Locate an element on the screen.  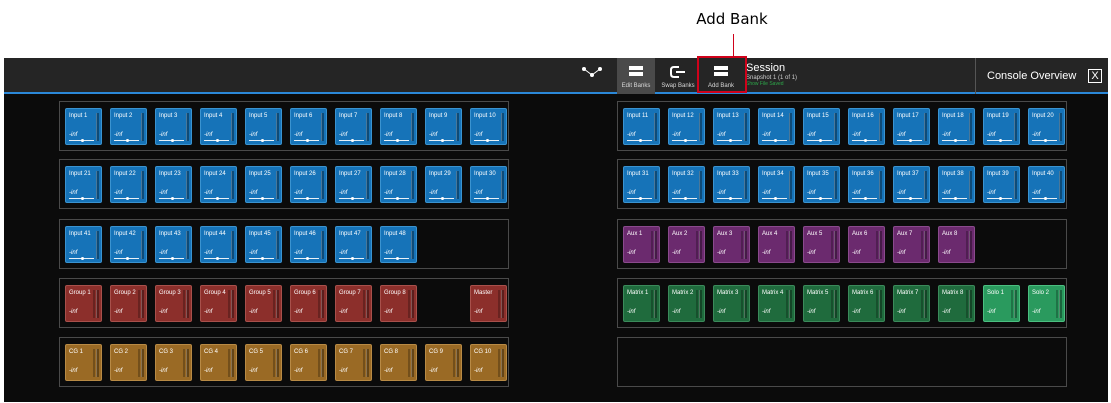
swap-banks-button: Swap Banks is located at coordinates (678, 76).